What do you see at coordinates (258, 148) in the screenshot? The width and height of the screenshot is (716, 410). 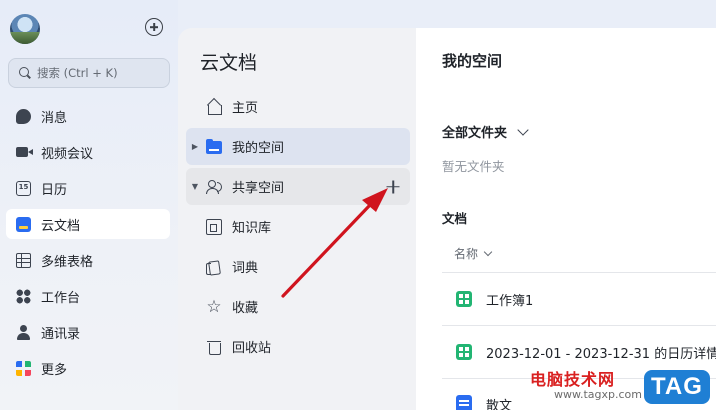 I see `nav-item-label: 我的空间` at bounding box center [258, 148].